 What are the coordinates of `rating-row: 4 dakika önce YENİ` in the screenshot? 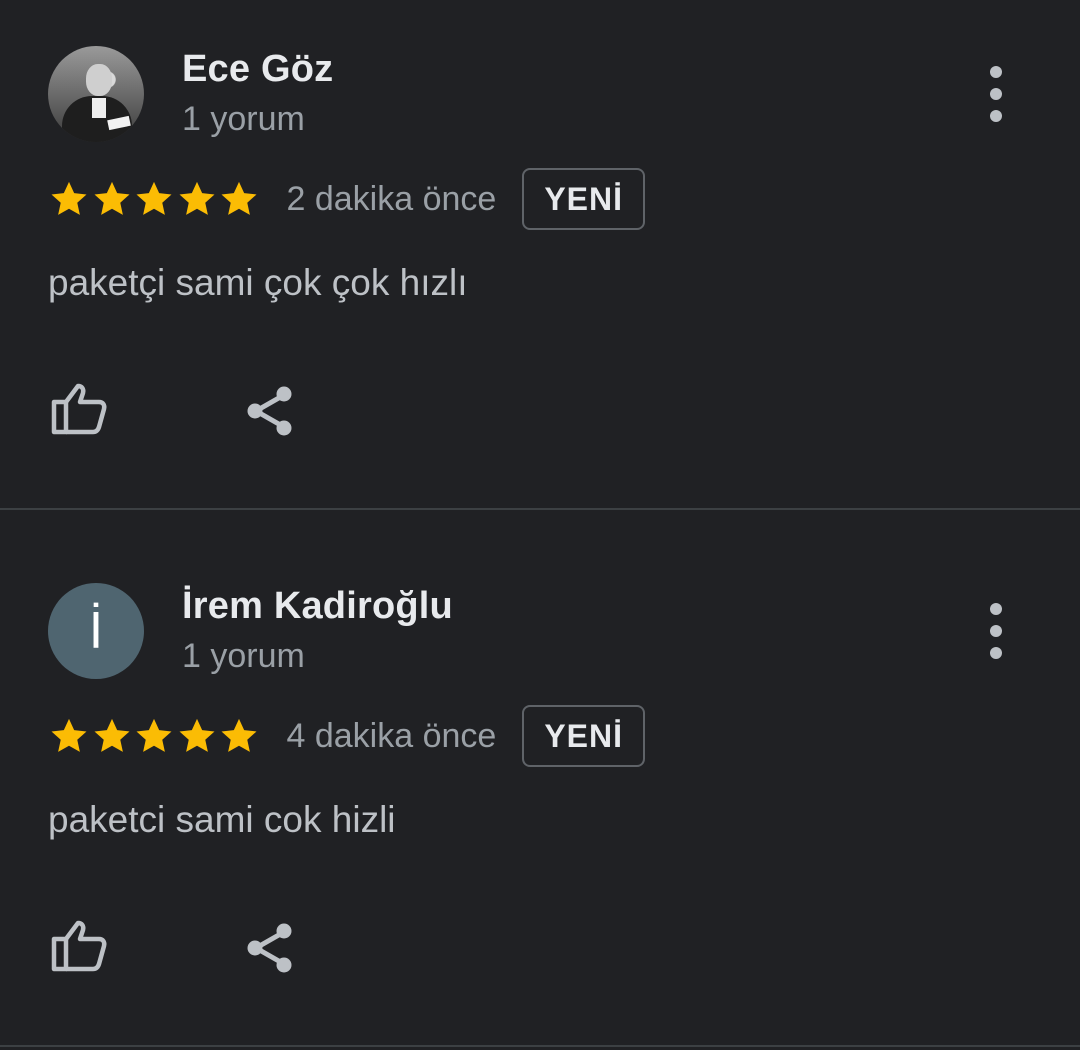 It's located at (346, 736).